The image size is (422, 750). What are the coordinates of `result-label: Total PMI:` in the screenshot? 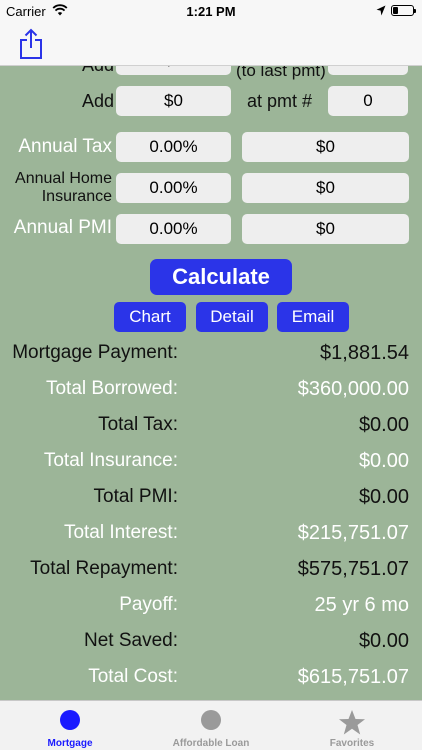 It's located at (135, 496).